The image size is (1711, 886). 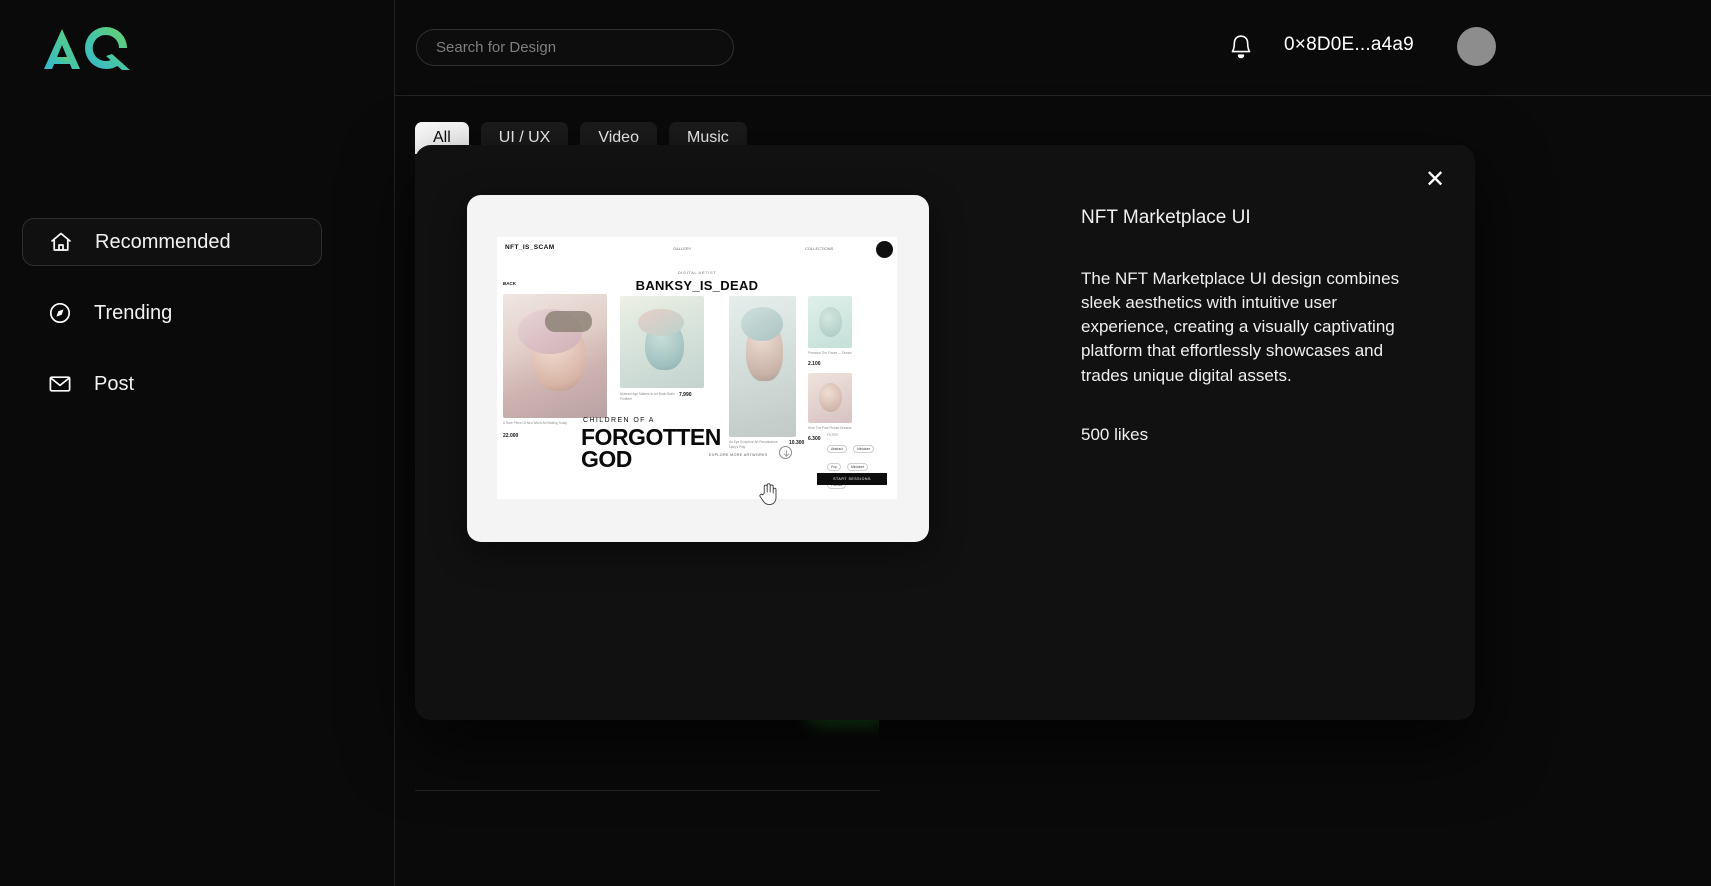 I want to click on home-icon, so click(x=61, y=242).